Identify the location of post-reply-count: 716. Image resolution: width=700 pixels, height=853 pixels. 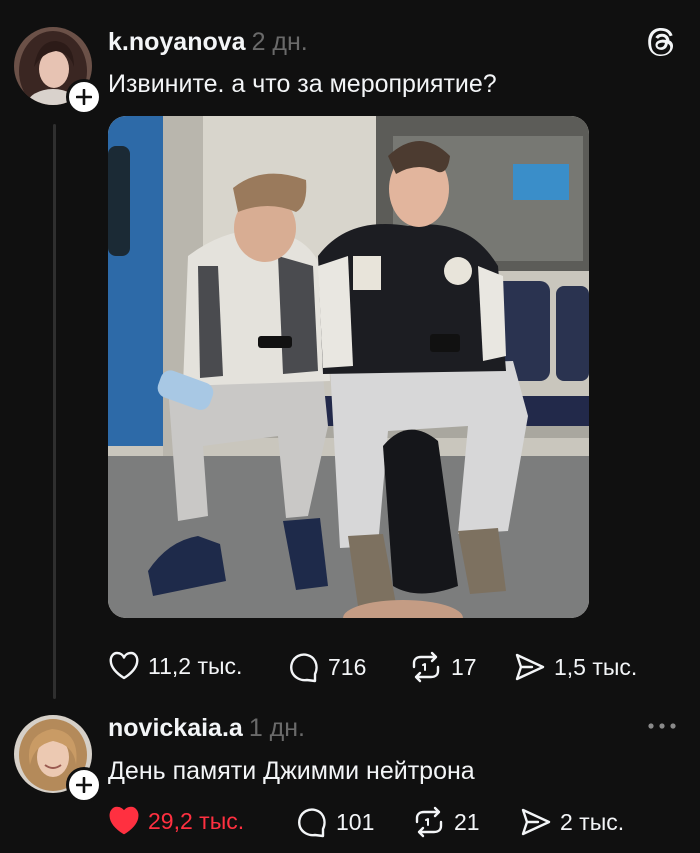
(347, 666).